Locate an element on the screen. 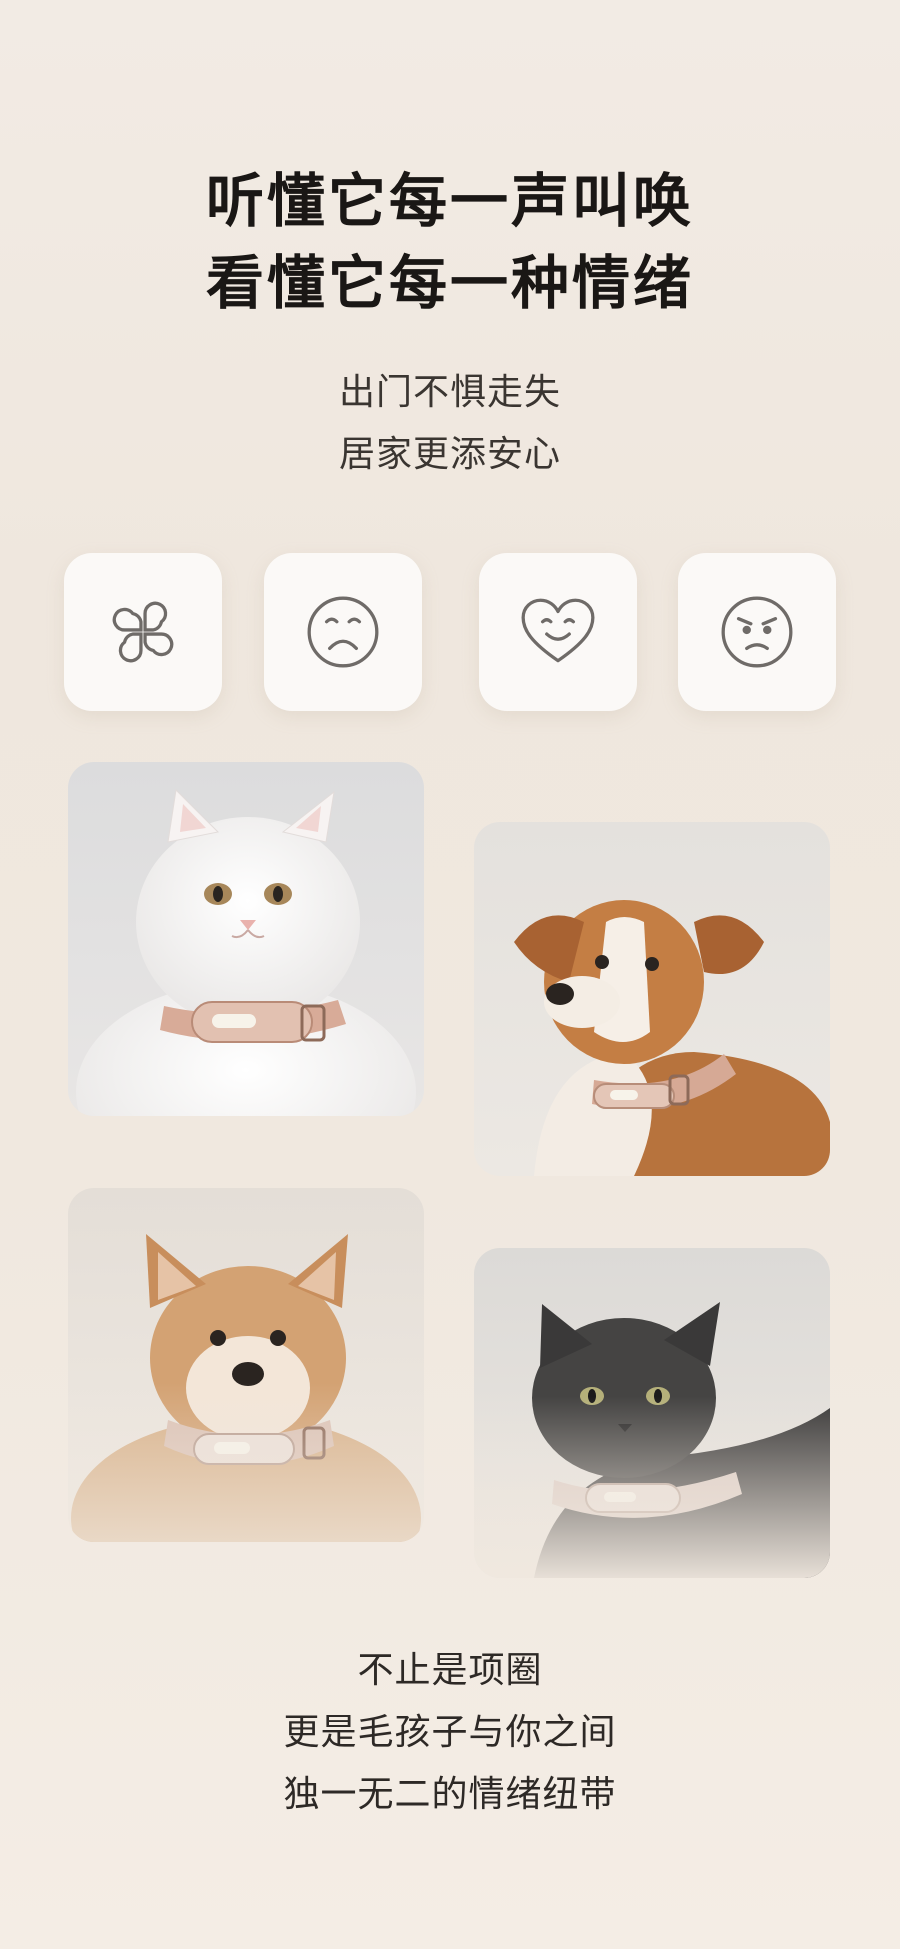 The height and width of the screenshot is (1949, 900). photo-shiba-puppy is located at coordinates (246, 1365).